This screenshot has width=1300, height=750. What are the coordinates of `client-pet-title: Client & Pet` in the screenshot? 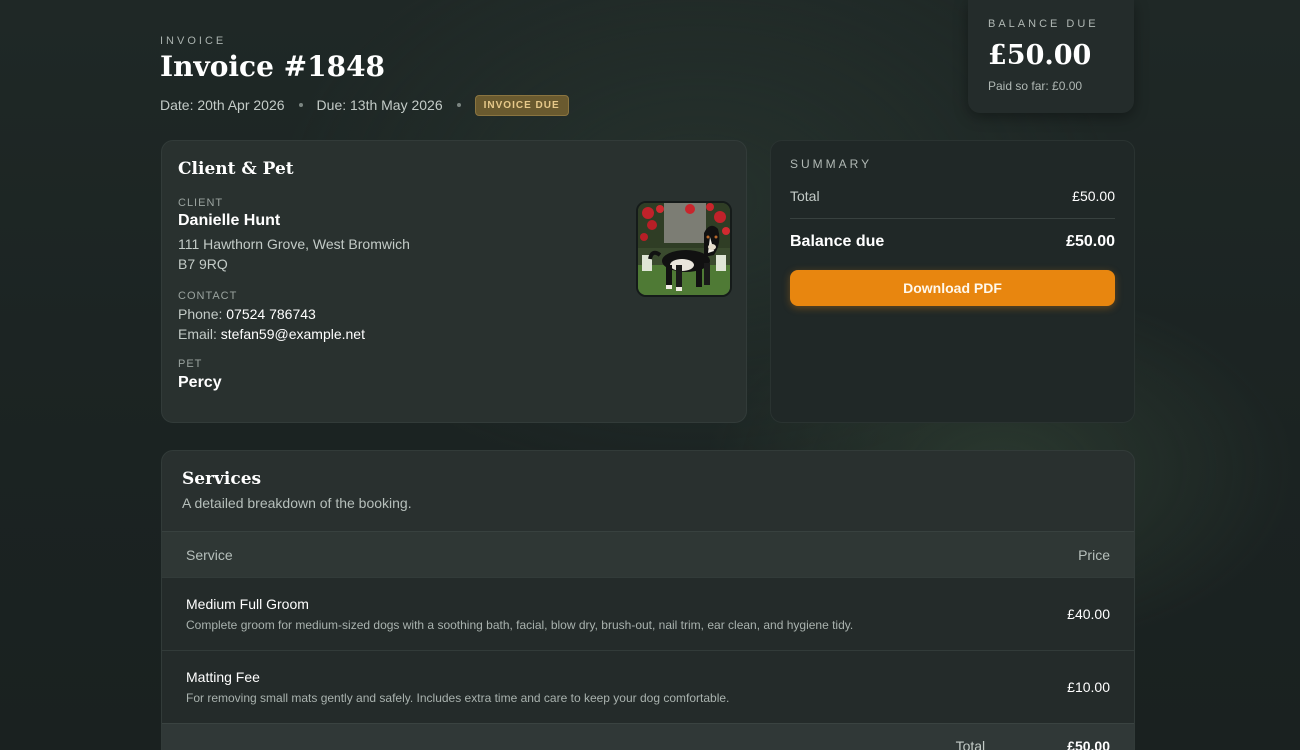 It's located at (236, 169).